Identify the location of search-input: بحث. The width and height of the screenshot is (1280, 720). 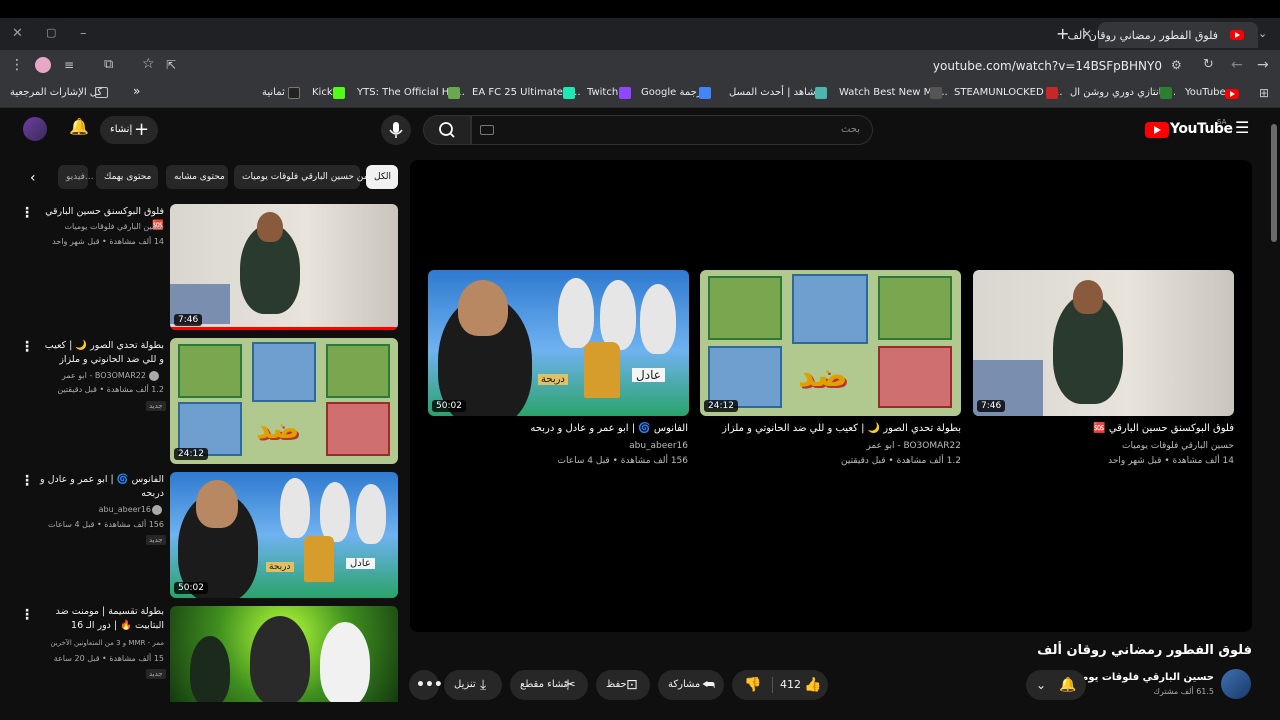
(672, 130).